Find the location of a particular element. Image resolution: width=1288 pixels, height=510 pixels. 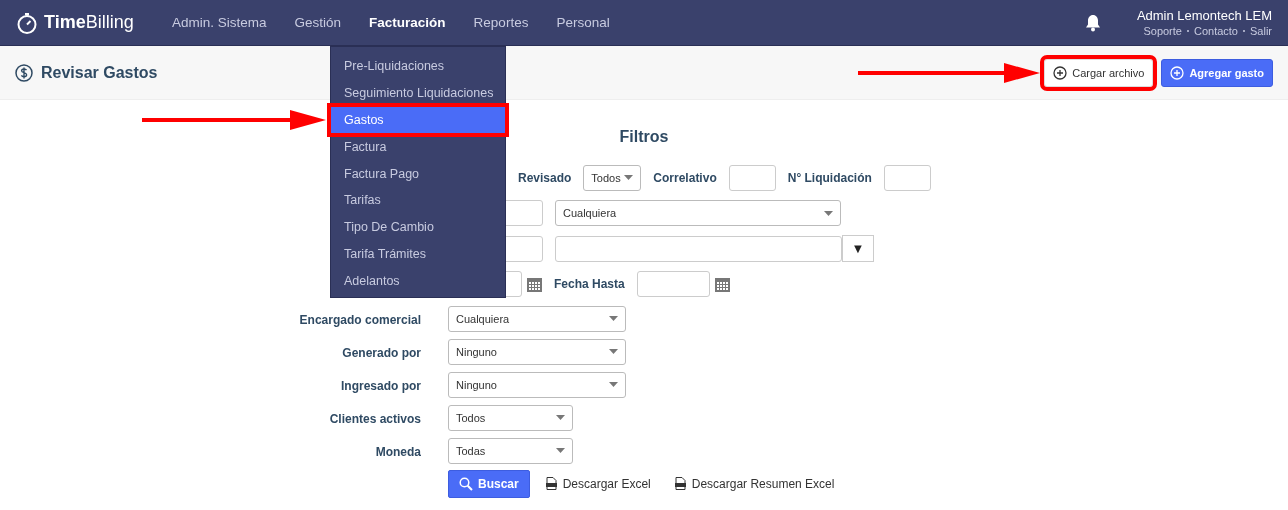

add-expense-button: Agregar gasto is located at coordinates (1217, 72).